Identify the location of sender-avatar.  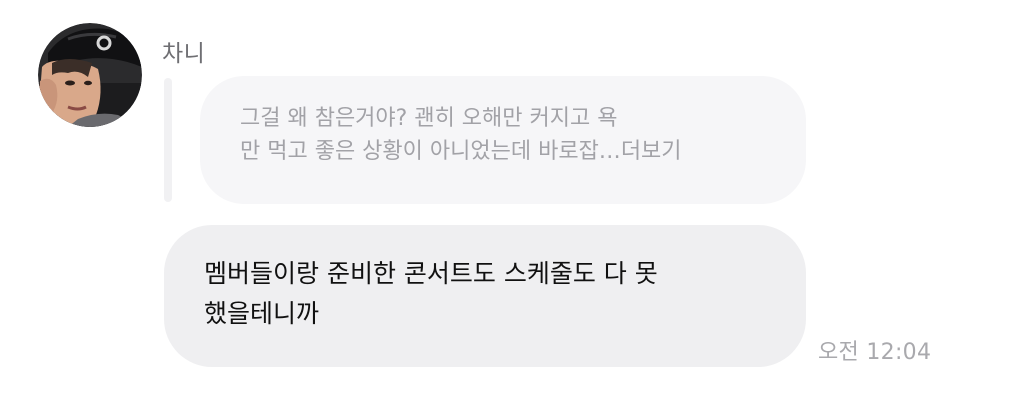
(90, 75).